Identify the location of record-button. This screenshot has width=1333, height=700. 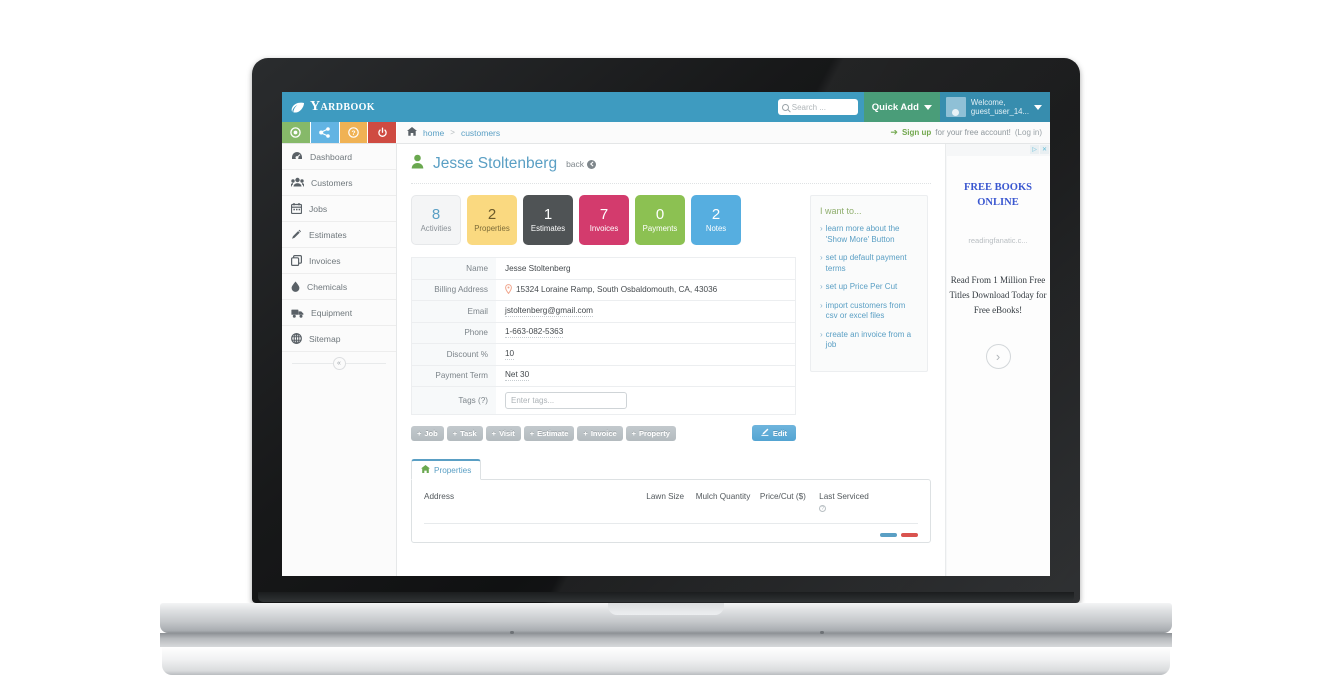
(296, 132).